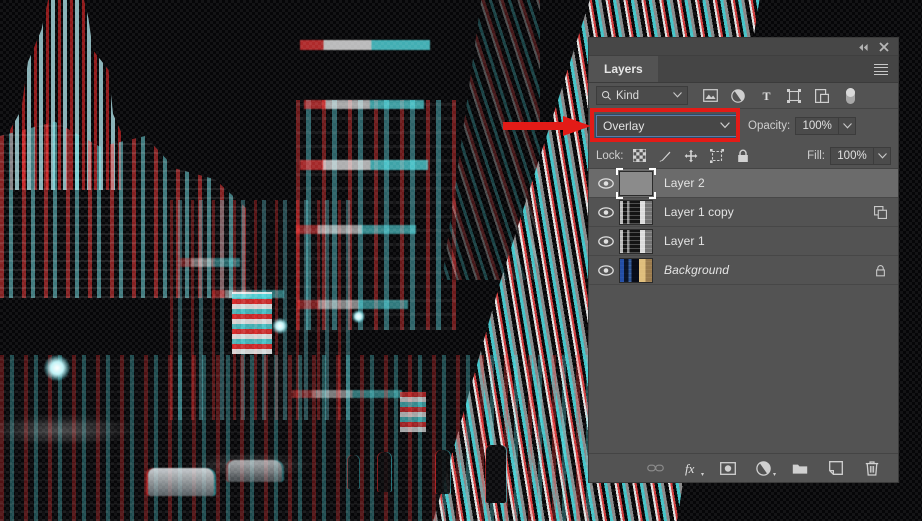 Image resolution: width=922 pixels, height=521 pixels. Describe the element at coordinates (766, 212) in the screenshot. I see `layer-name: Layer 1 copy` at that location.